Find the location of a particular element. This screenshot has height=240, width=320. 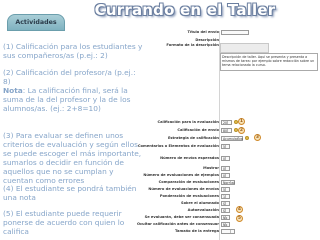

form-row: Tamaño de la entrega is located at coordinates (235, 232).